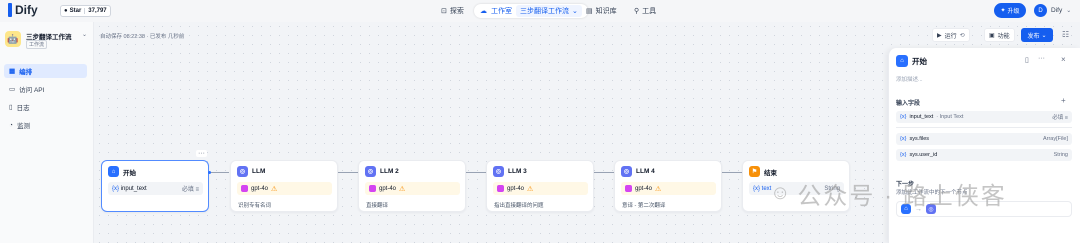 Image resolution: width=1080 pixels, height=243 pixels. Describe the element at coordinates (12, 89) in the screenshot. I see `terminal-icon: ▭` at that location.